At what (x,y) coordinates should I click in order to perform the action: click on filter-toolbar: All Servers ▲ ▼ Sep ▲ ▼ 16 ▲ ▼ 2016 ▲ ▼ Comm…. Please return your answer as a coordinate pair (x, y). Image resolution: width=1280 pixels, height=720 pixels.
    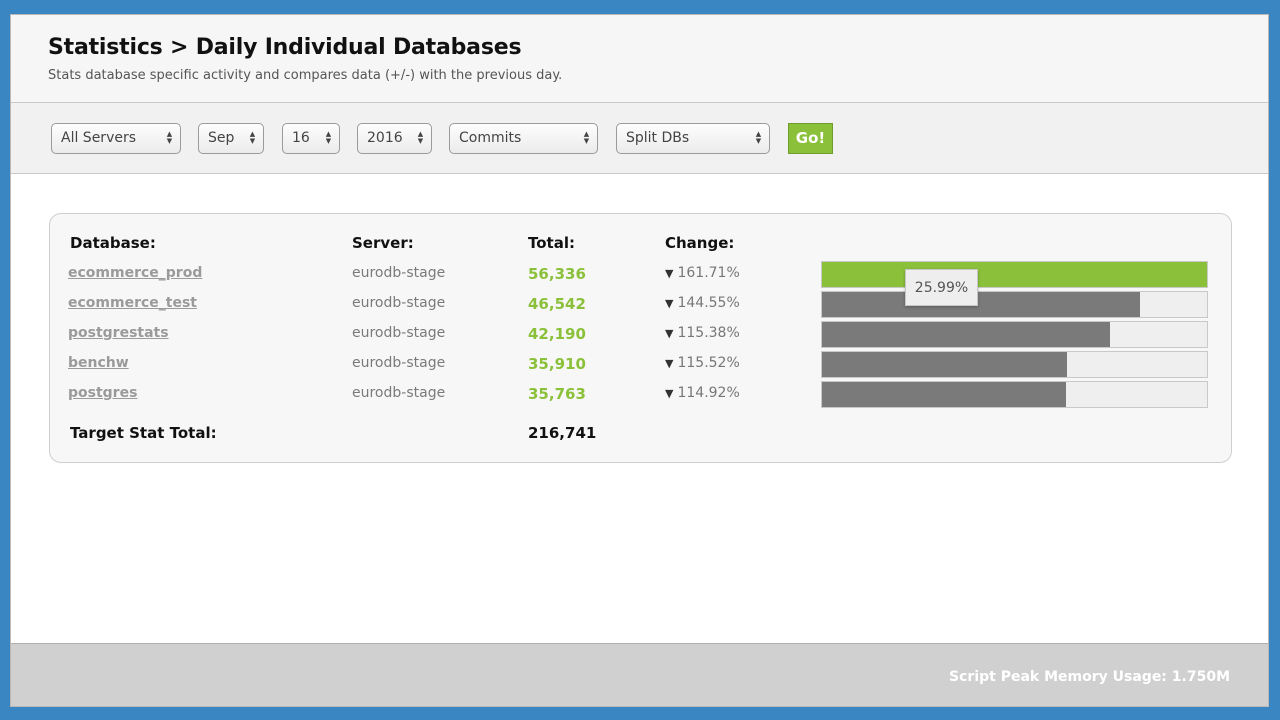
    Looking at the image, I should click on (639, 138).